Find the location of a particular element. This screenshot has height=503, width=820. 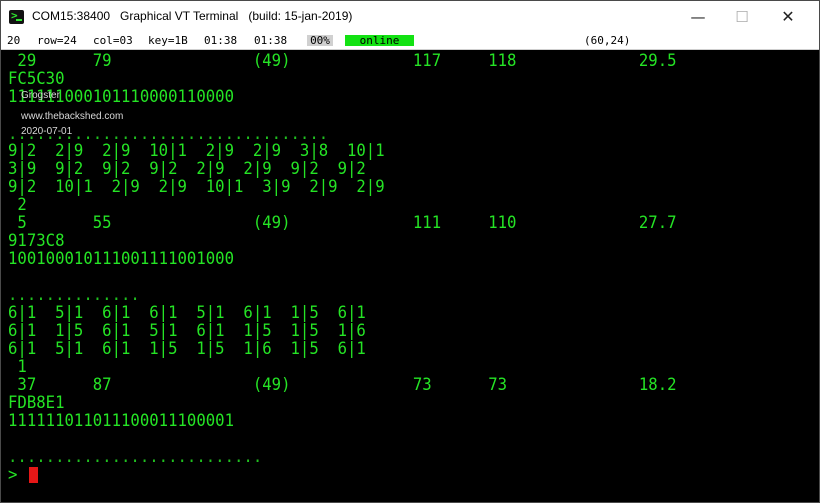

status-line-count: 20 is located at coordinates (14, 40).